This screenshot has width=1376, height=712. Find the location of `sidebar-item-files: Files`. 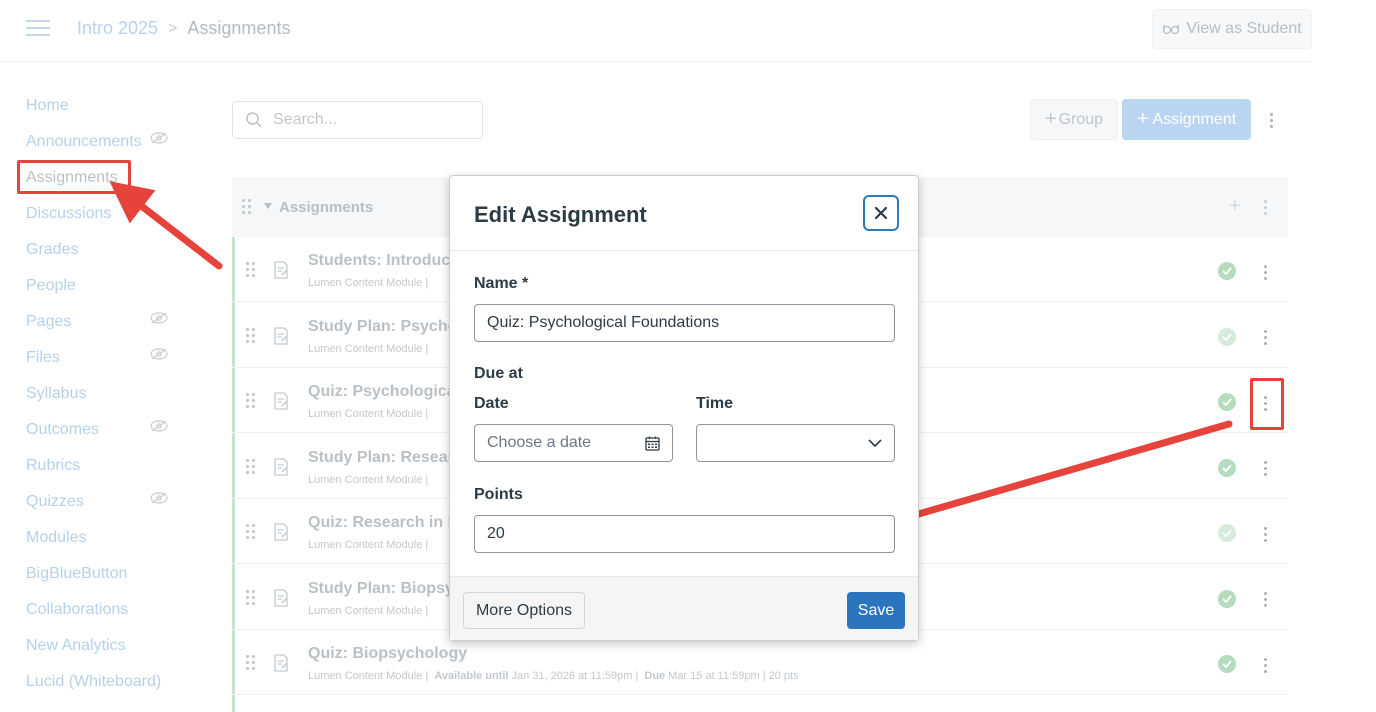

sidebar-item-files: Files is located at coordinates (106, 366).